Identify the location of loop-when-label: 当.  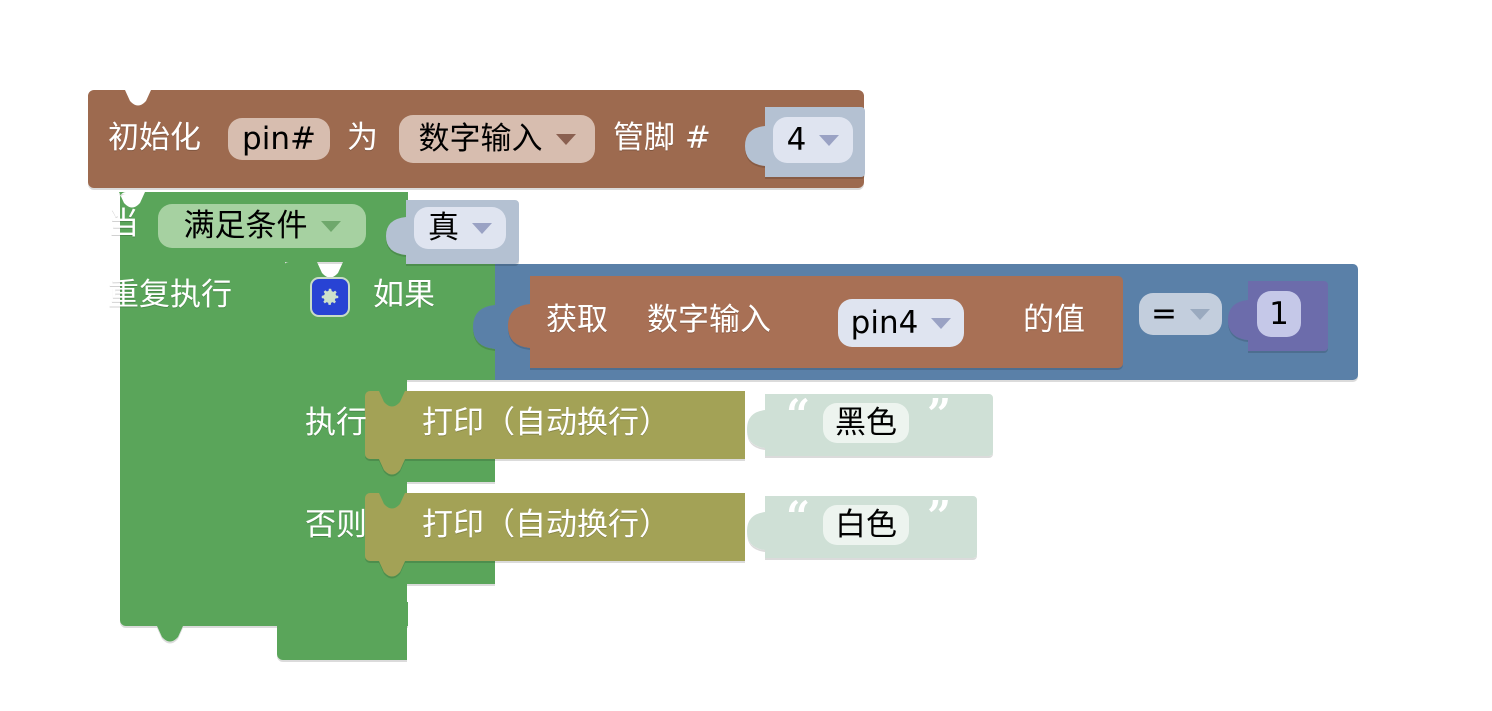
(123, 224).